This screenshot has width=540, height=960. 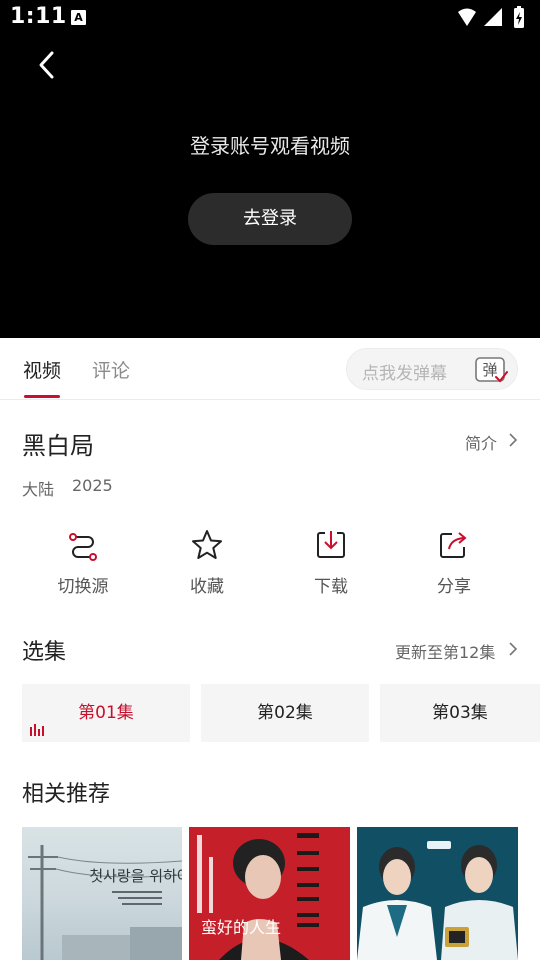 I want to click on status-time: 1:11, so click(x=38, y=16).